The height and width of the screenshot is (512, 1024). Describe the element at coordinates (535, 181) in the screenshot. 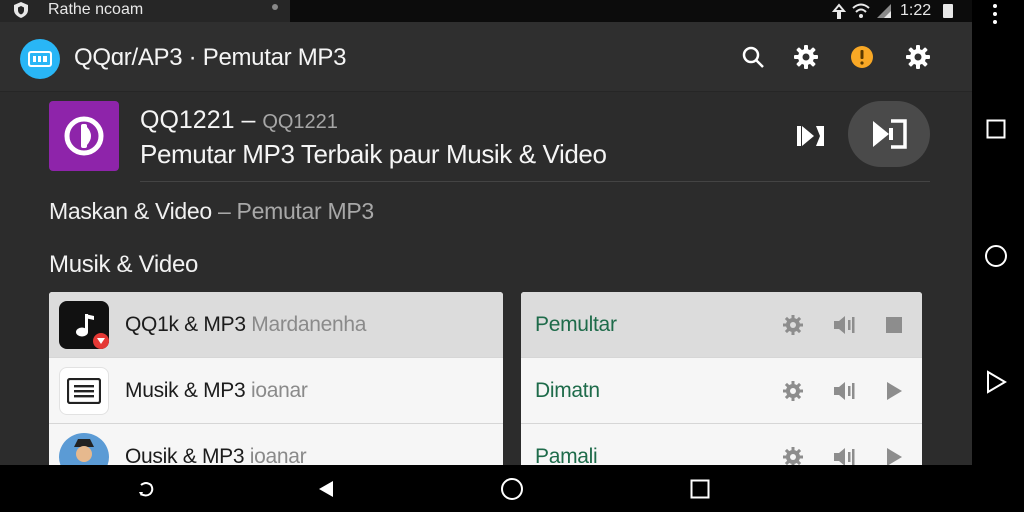

I see `divider` at that location.